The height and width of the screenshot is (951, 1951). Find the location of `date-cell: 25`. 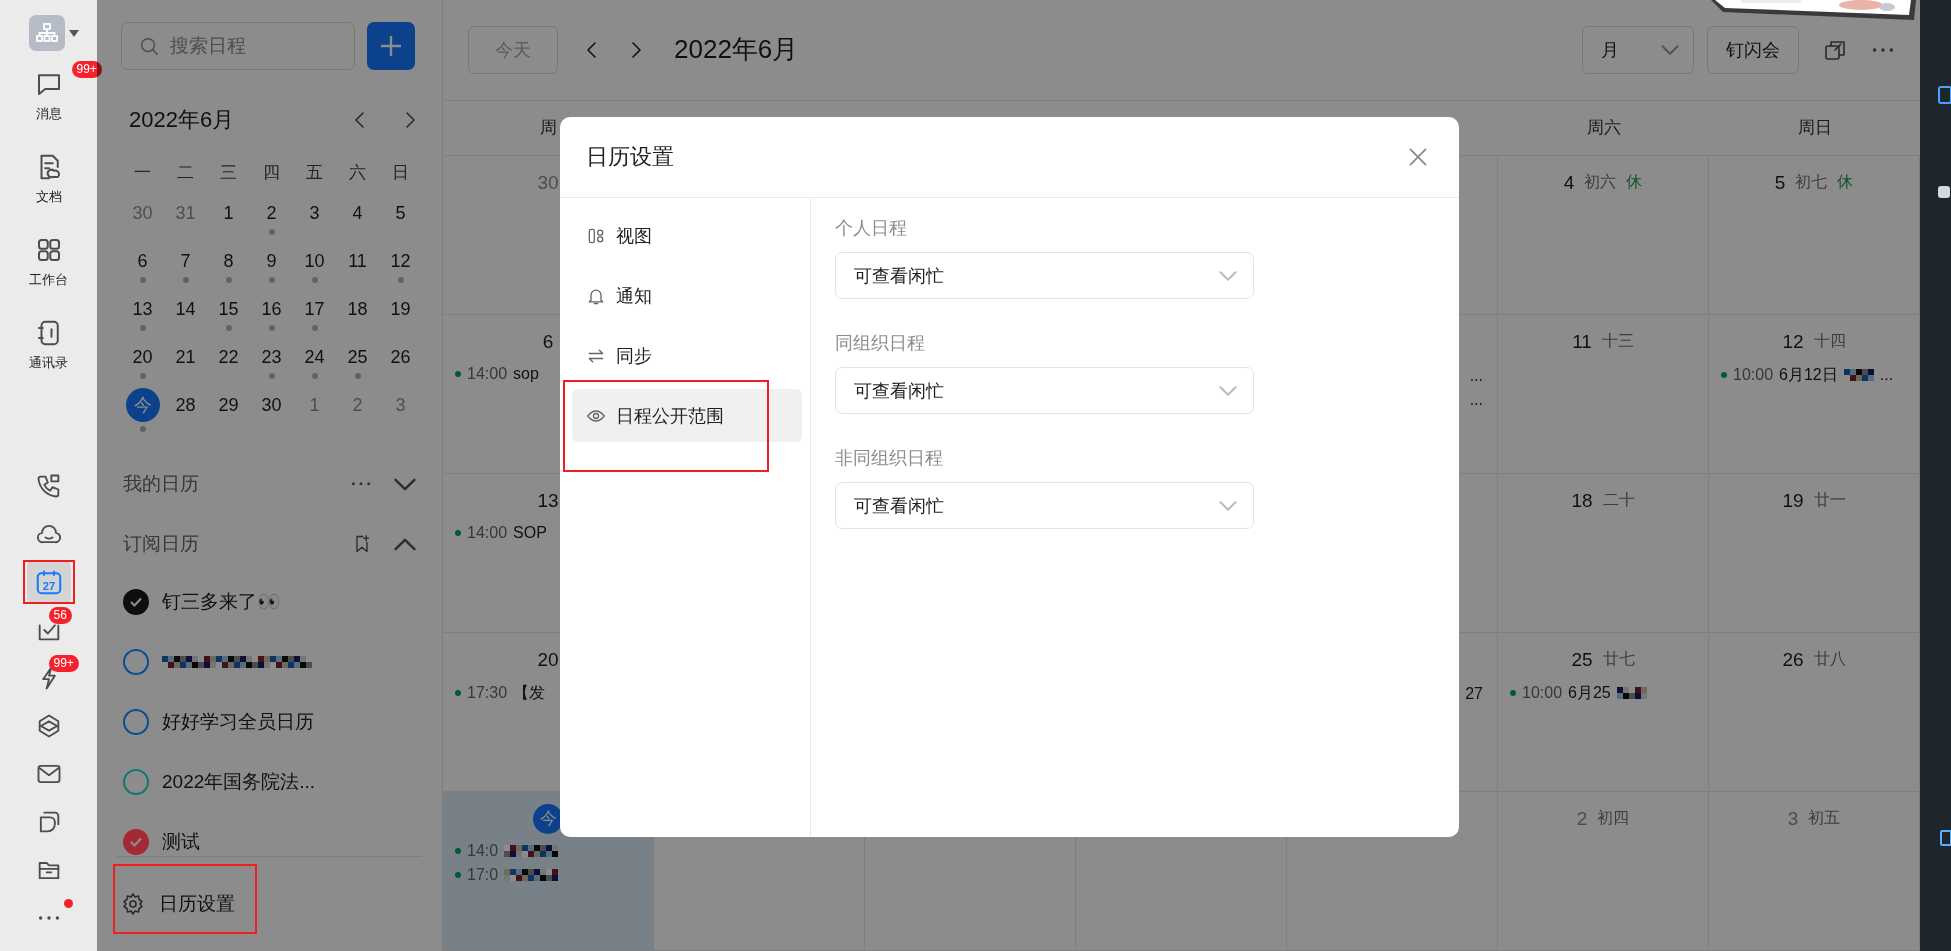

date-cell: 25 is located at coordinates (357, 357).